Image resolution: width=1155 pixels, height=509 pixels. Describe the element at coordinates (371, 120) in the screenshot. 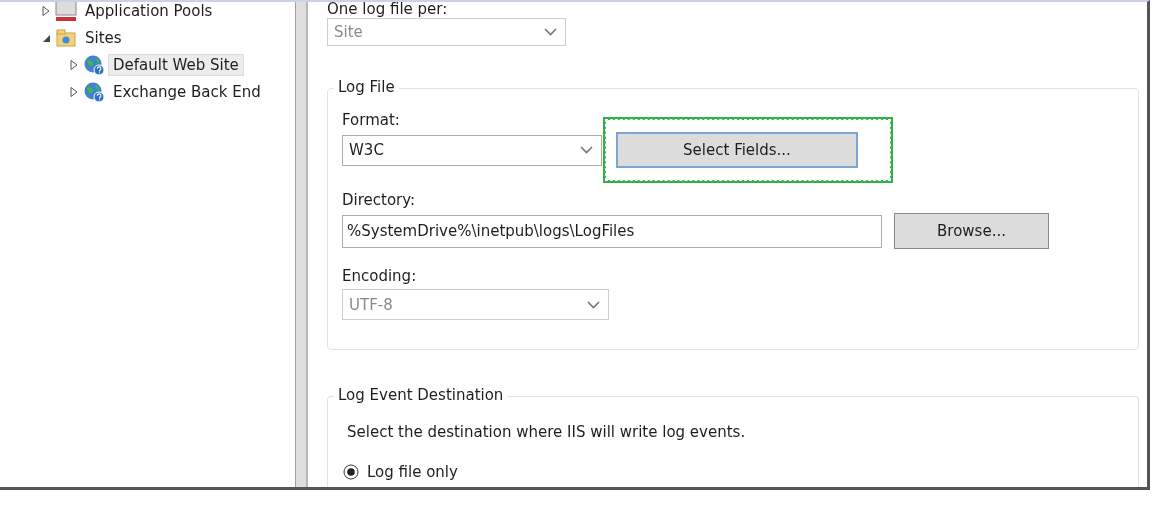

I see `field-label: Format:` at that location.